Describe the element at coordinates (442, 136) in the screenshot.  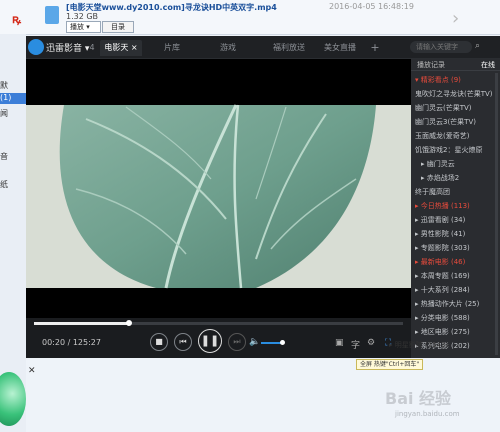
I see `list-item: 玉面威龙(爱奇艺)` at that location.